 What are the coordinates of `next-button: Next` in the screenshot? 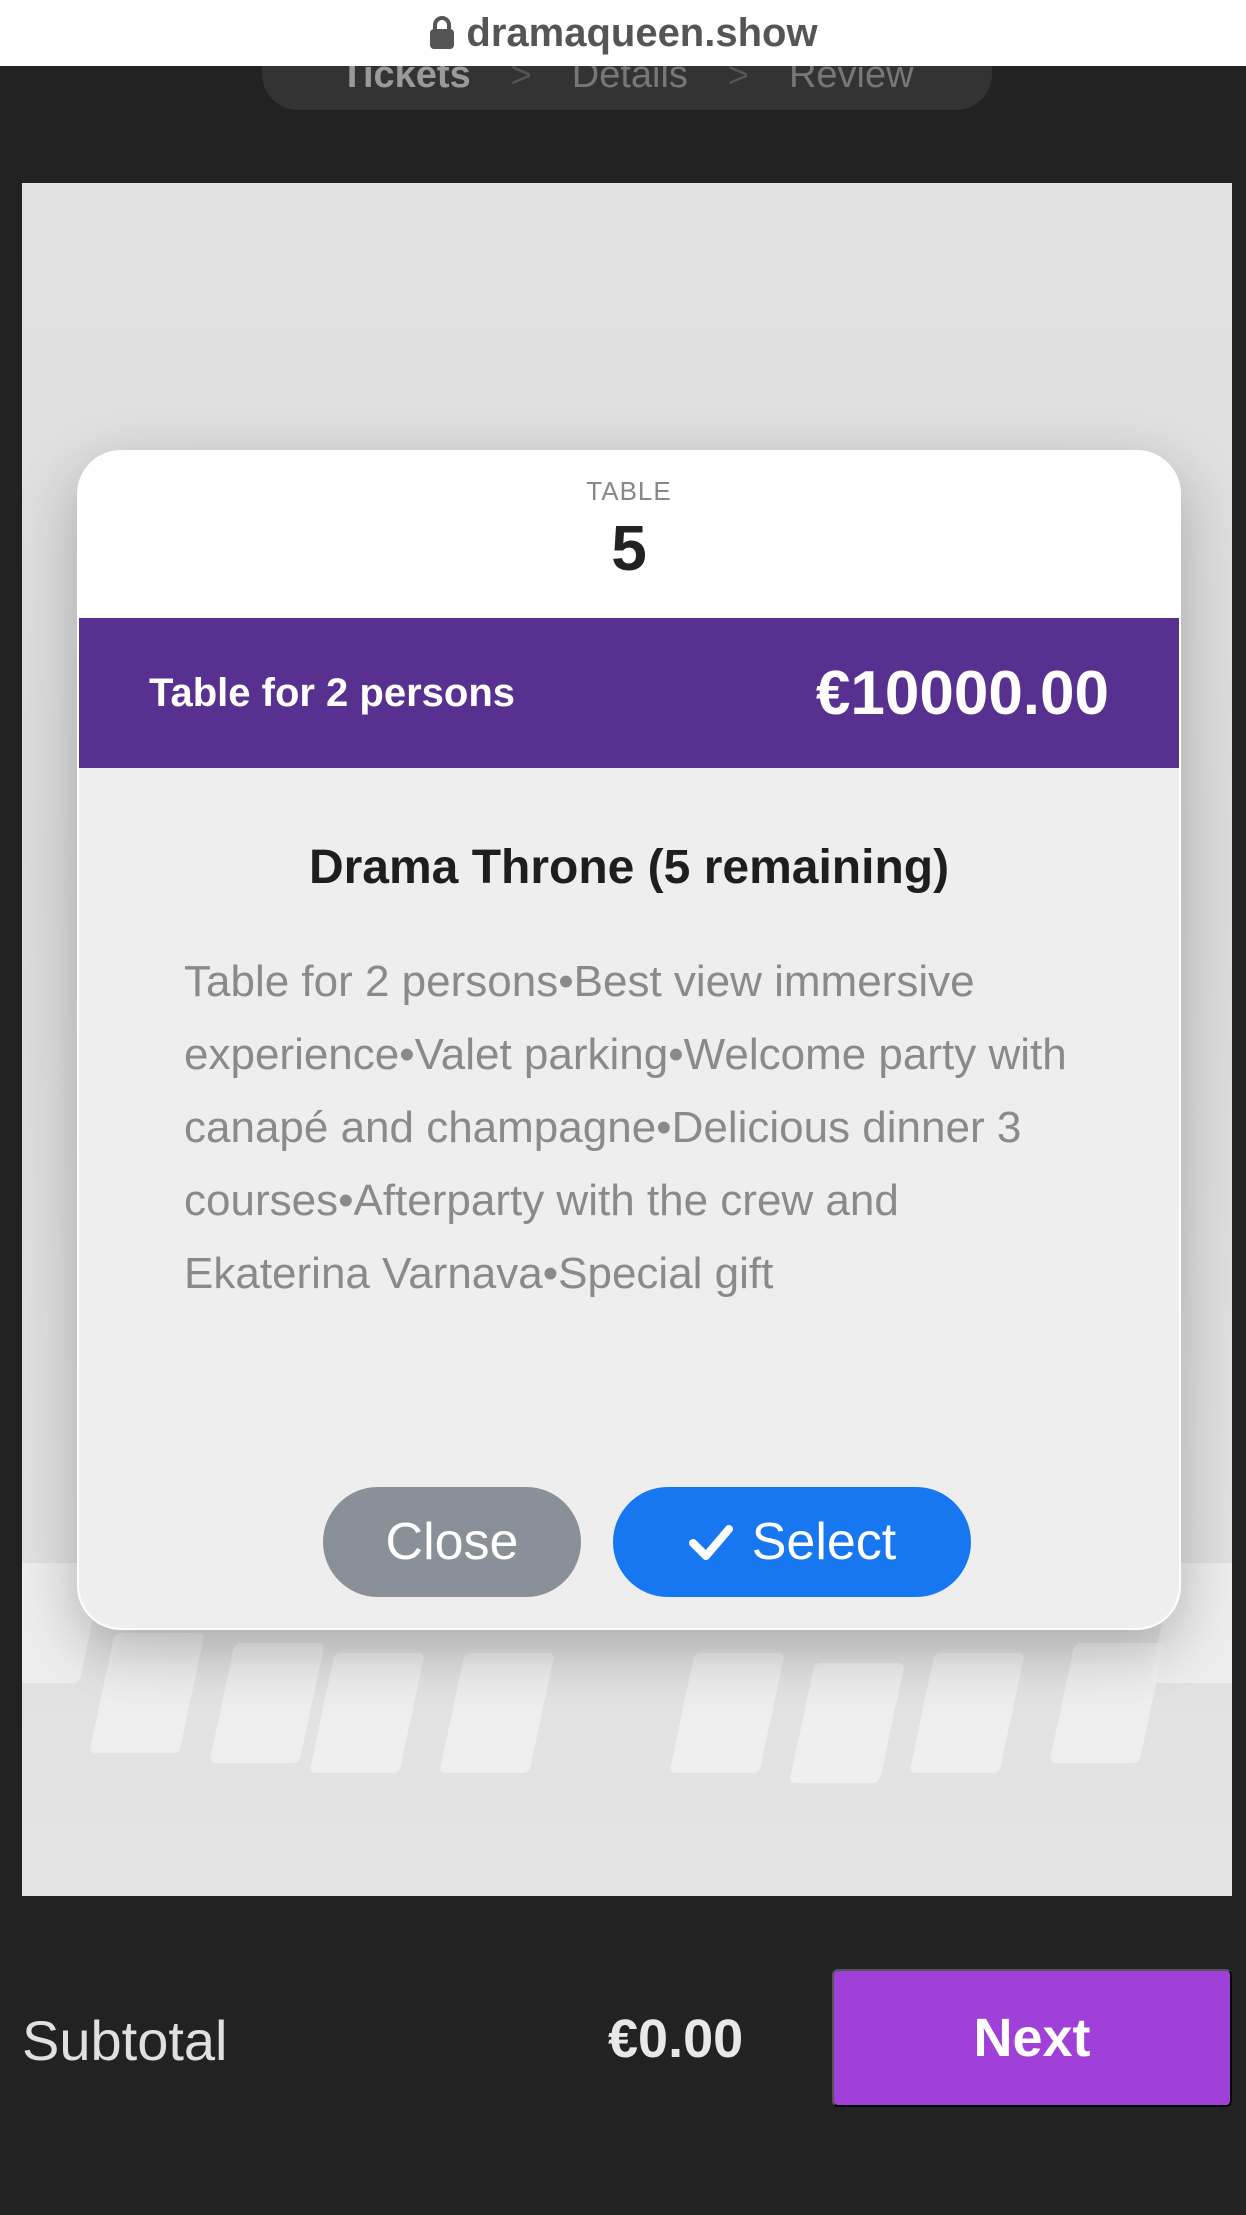 It's located at (1032, 2038).